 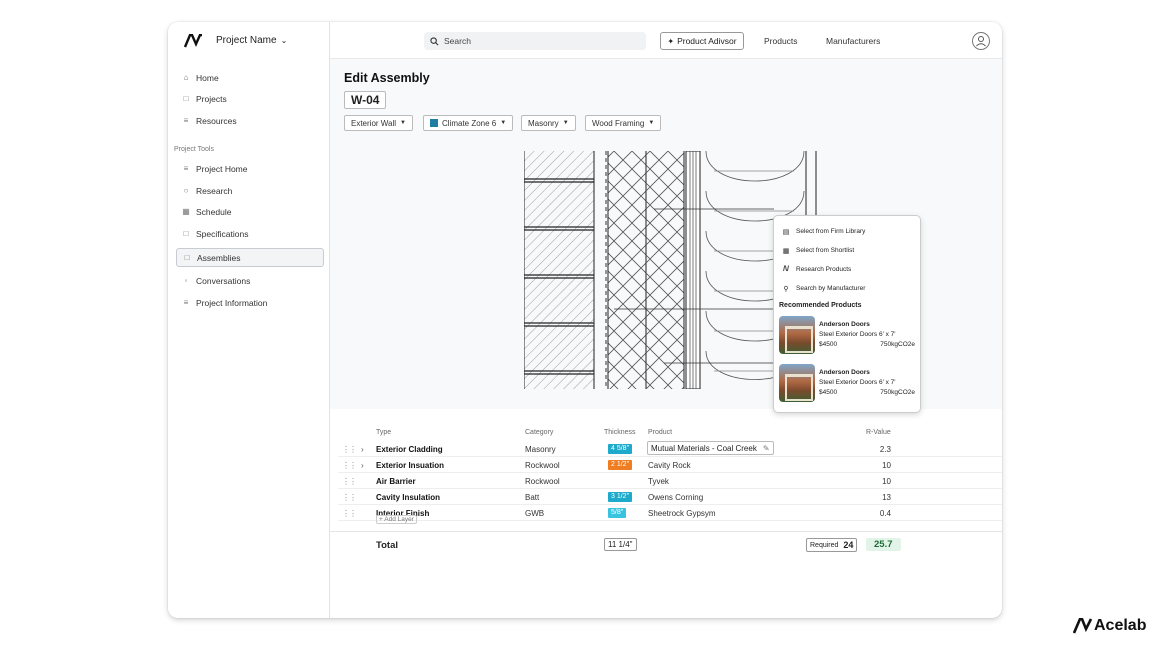 I want to click on sidebar-item-label: Resources, so click(x=216, y=121).